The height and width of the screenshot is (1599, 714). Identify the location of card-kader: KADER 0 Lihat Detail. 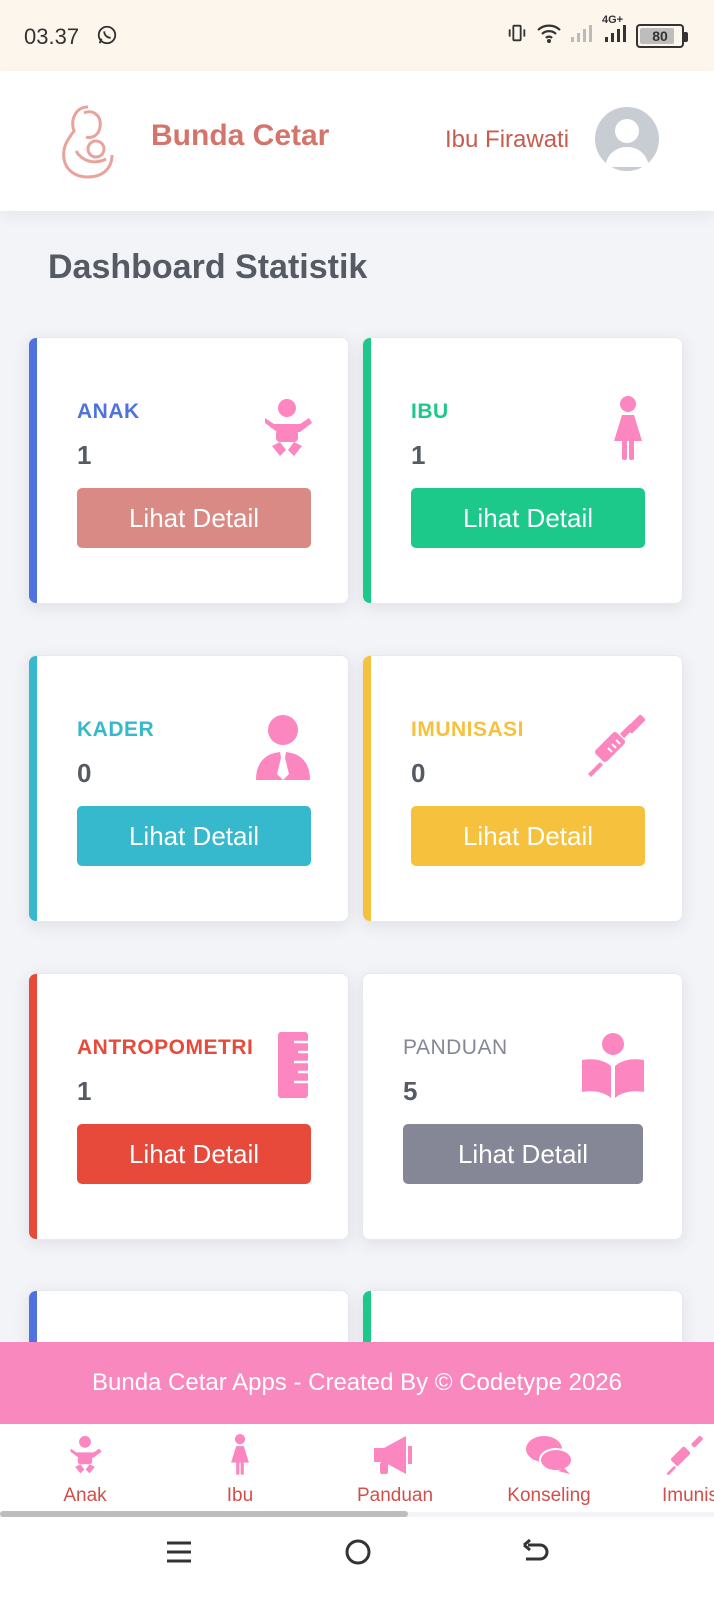
(188, 788).